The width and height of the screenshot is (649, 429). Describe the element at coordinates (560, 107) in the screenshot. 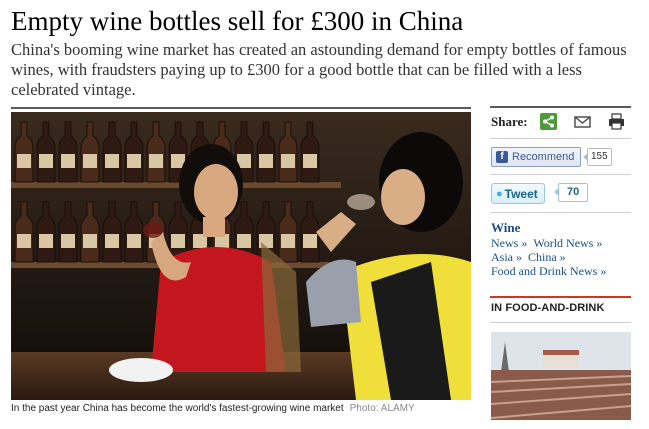

I see `sidebar-top-rule` at that location.